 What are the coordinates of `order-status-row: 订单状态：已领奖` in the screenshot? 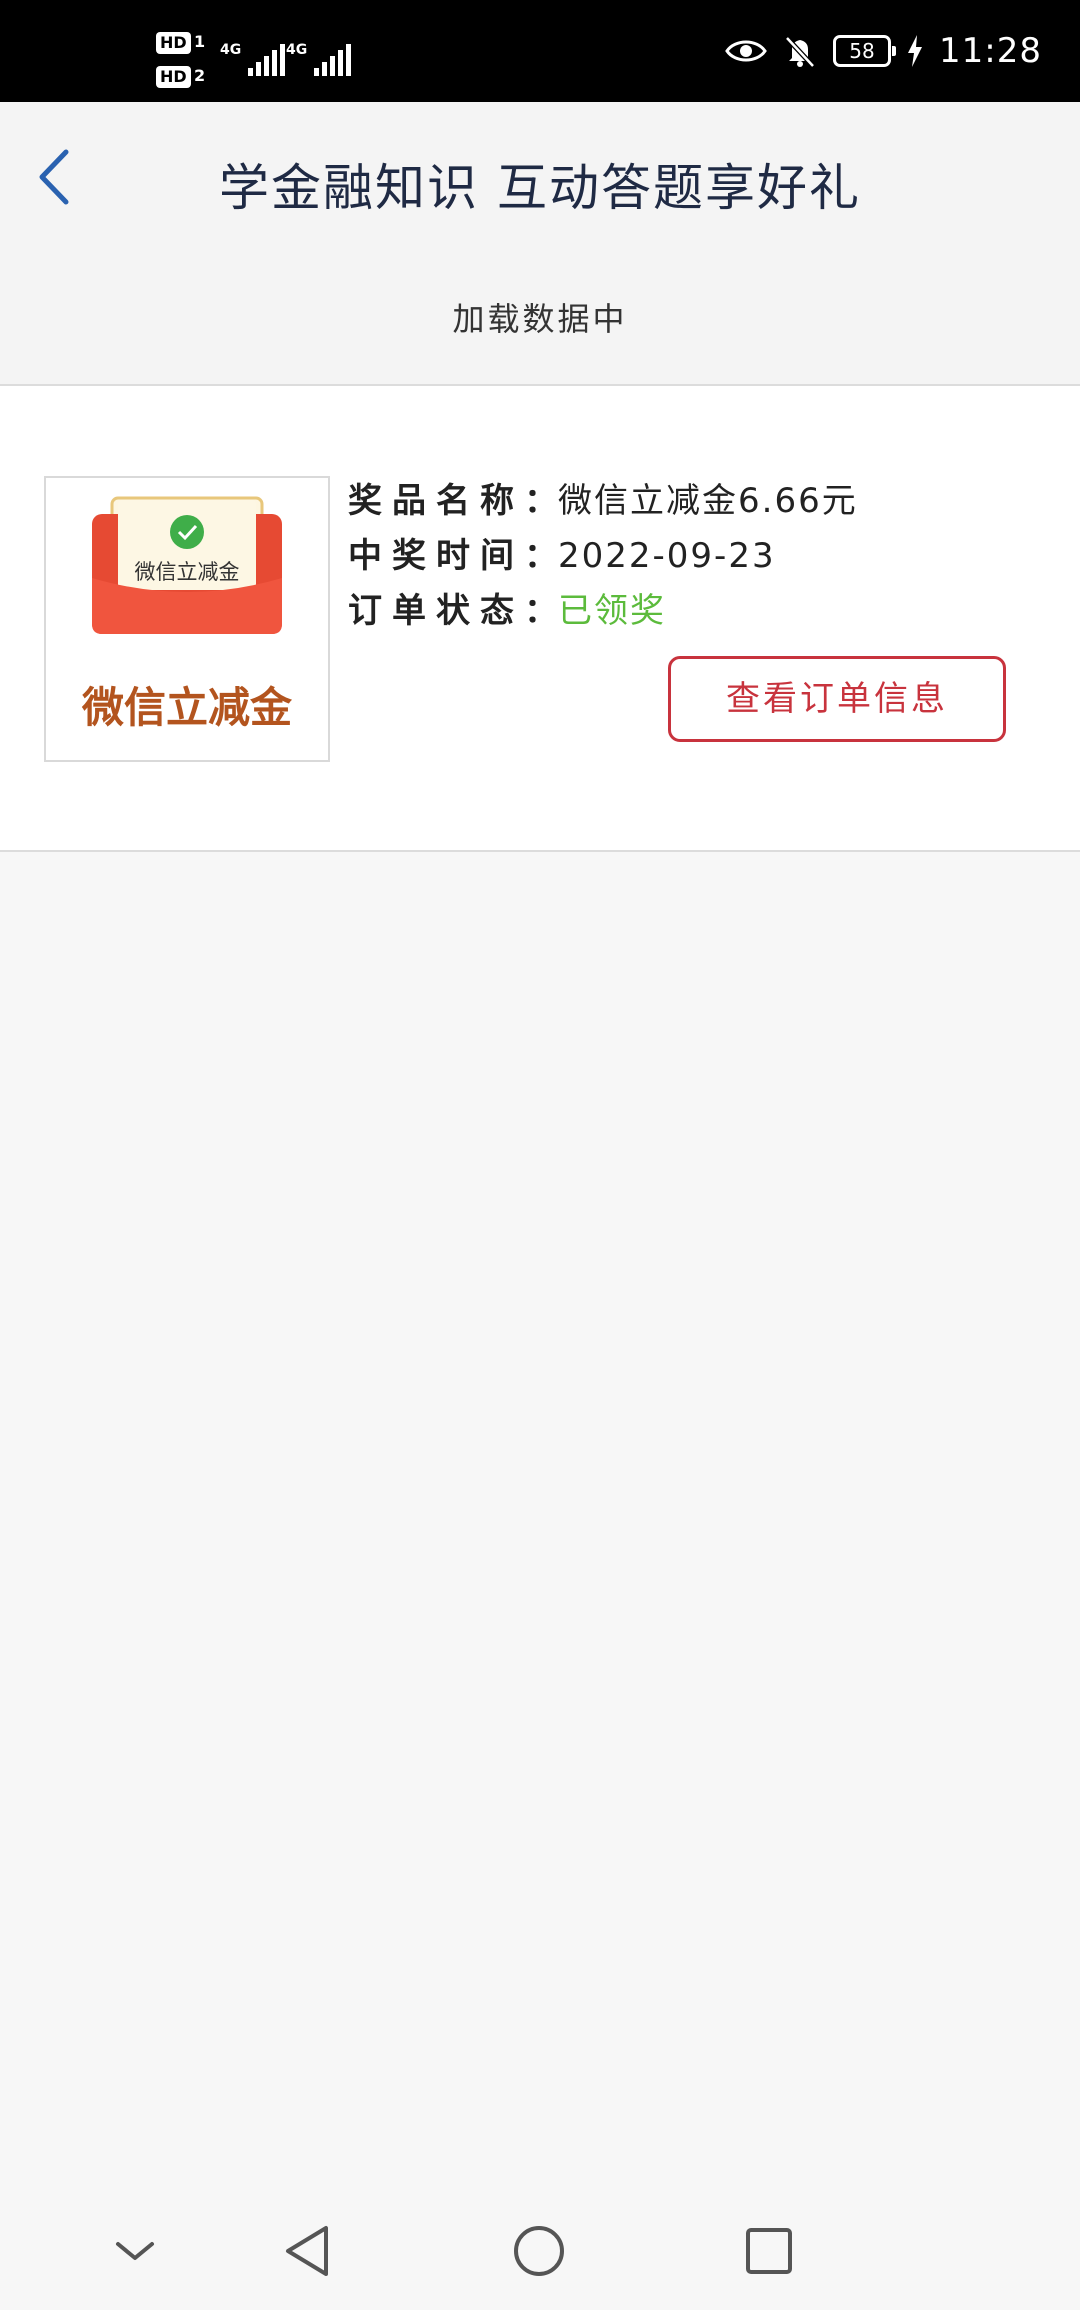 It's located at (507, 611).